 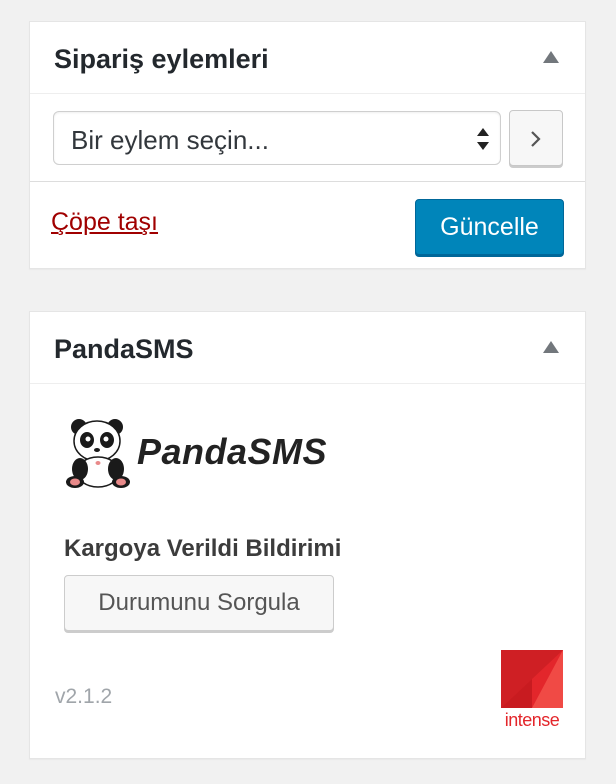 What do you see at coordinates (161, 59) in the screenshot?
I see `order-actions-title: Sipariş eylemleri` at bounding box center [161, 59].